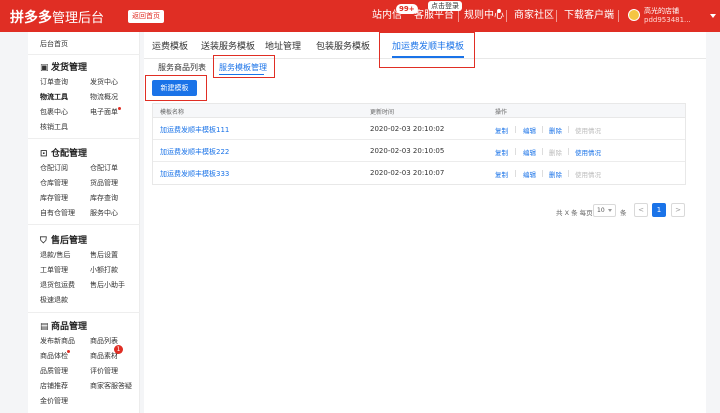  Describe the element at coordinates (104, 97) in the screenshot. I see `sidebar-item-logistics-overview: 物流概况` at that location.